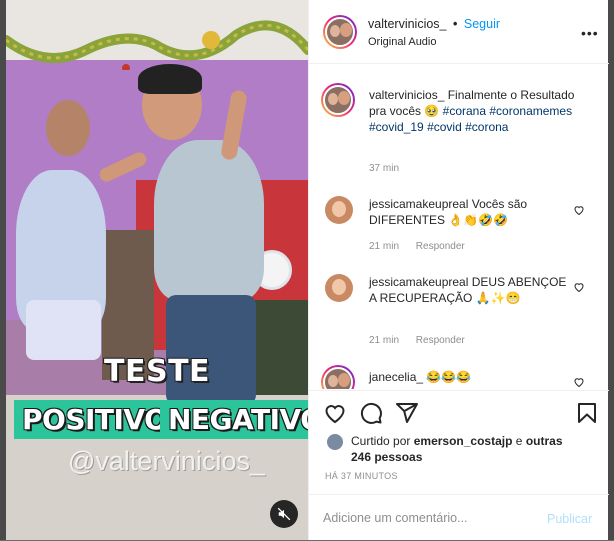 The height and width of the screenshot is (541, 614). Describe the element at coordinates (361, 476) in the screenshot. I see `post-timestamp: HÁ 37 MINUTOS` at that location.